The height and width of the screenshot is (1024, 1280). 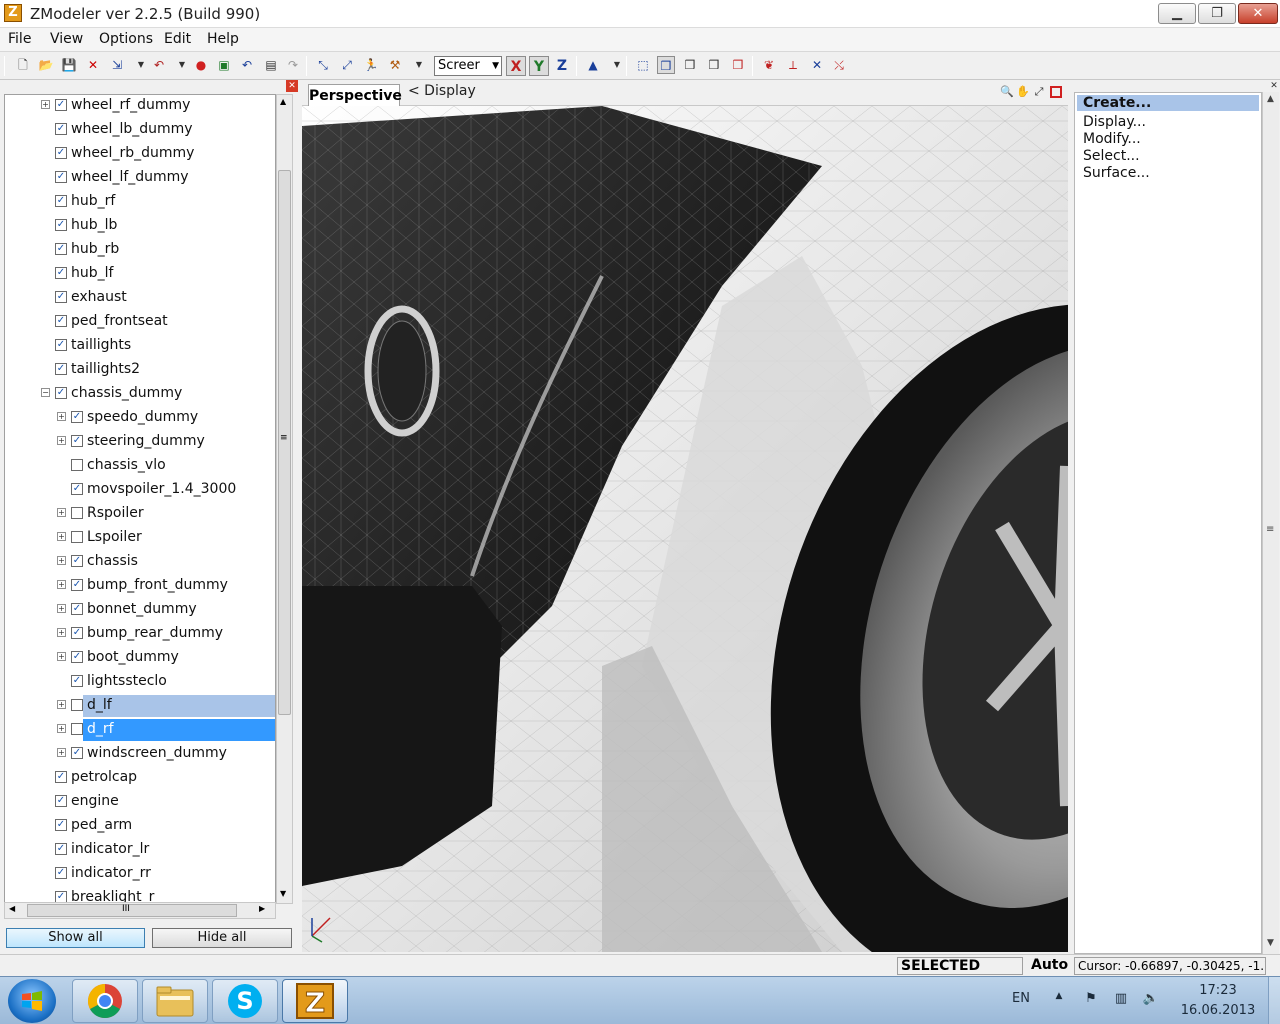 I want to click on clock-date: 16.06.2013, so click(x=1218, y=1010).